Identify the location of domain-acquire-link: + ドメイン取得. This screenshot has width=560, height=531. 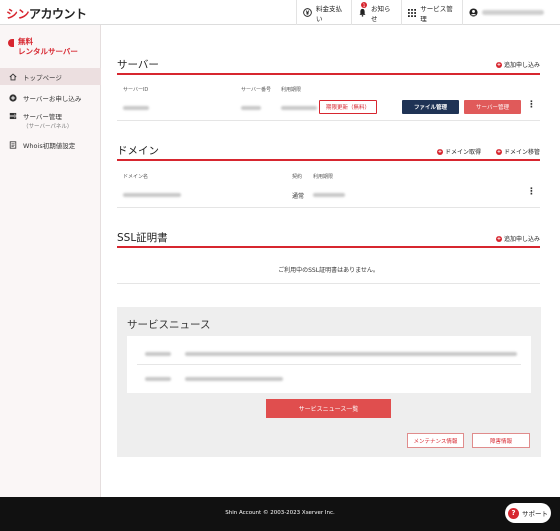
(459, 151).